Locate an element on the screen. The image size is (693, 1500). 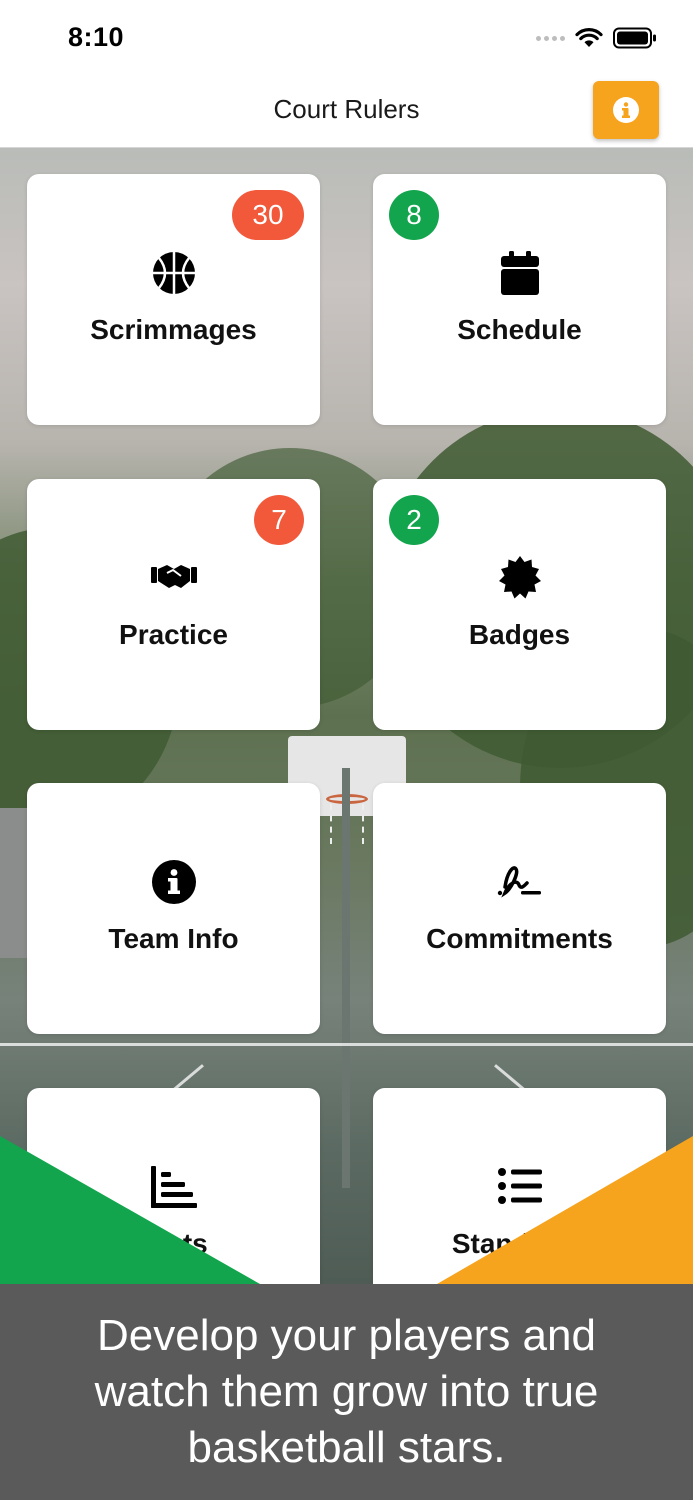
schedule-count-badge: 8 is located at coordinates (414, 215).